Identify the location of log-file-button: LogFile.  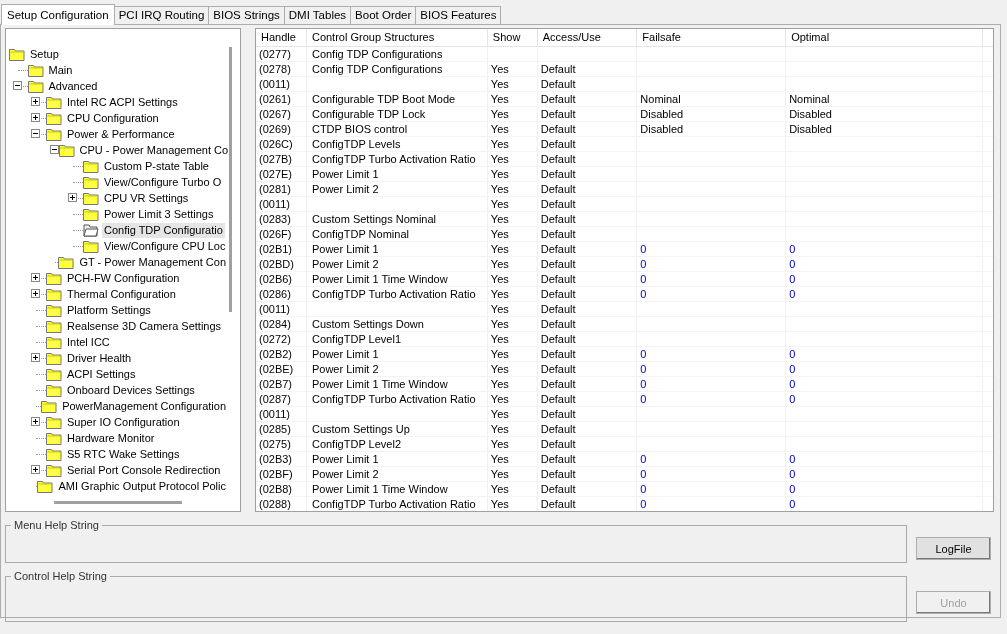
(953, 548).